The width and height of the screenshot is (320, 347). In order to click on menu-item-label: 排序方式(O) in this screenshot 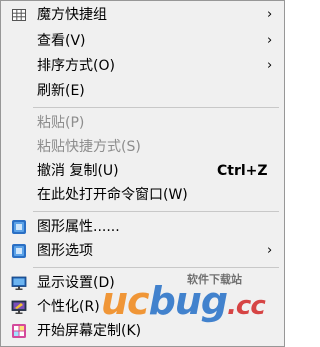, I will do `click(76, 66)`.